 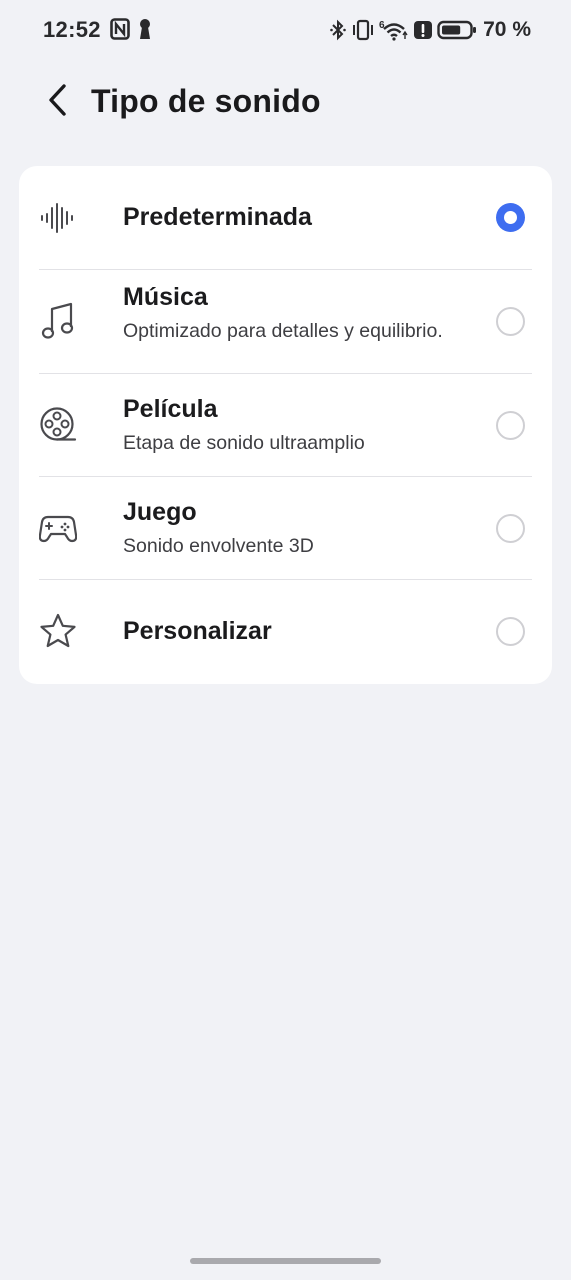 I want to click on music-note-icon, so click(x=58, y=321).